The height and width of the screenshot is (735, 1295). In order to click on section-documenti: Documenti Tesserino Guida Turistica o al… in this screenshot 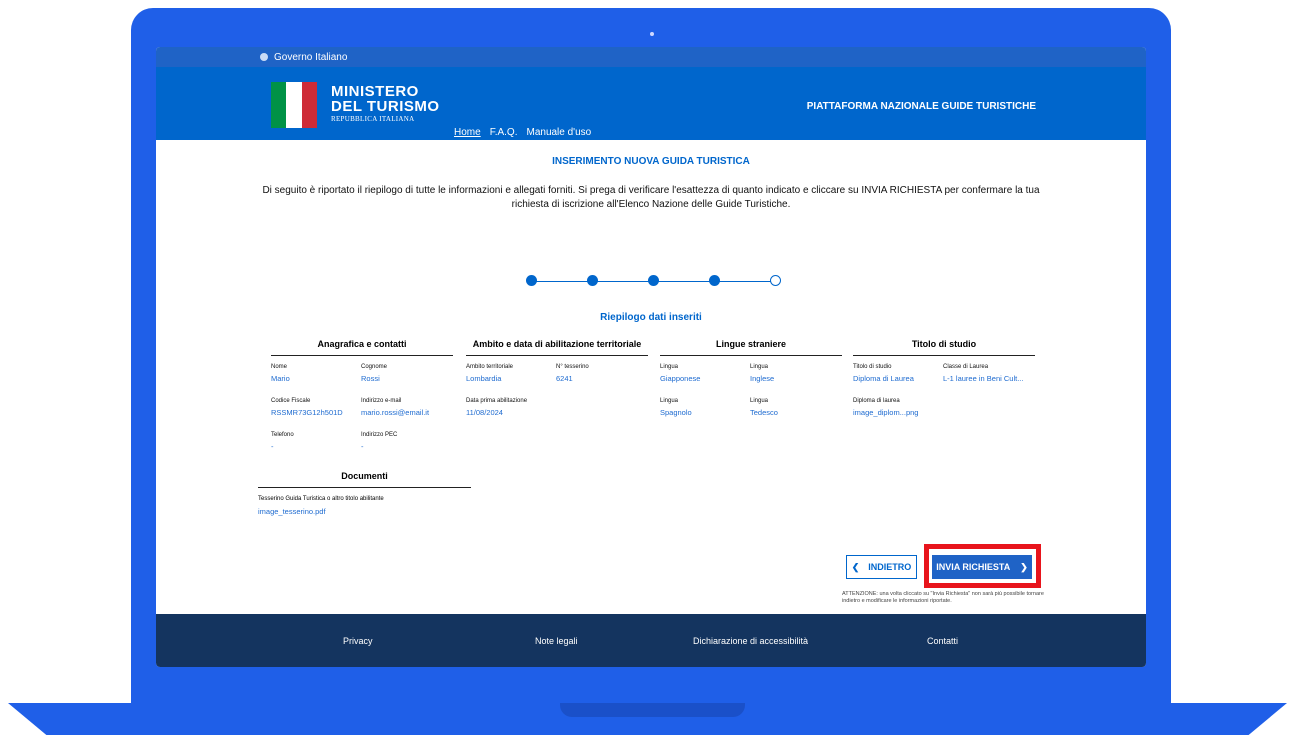, I will do `click(364, 493)`.